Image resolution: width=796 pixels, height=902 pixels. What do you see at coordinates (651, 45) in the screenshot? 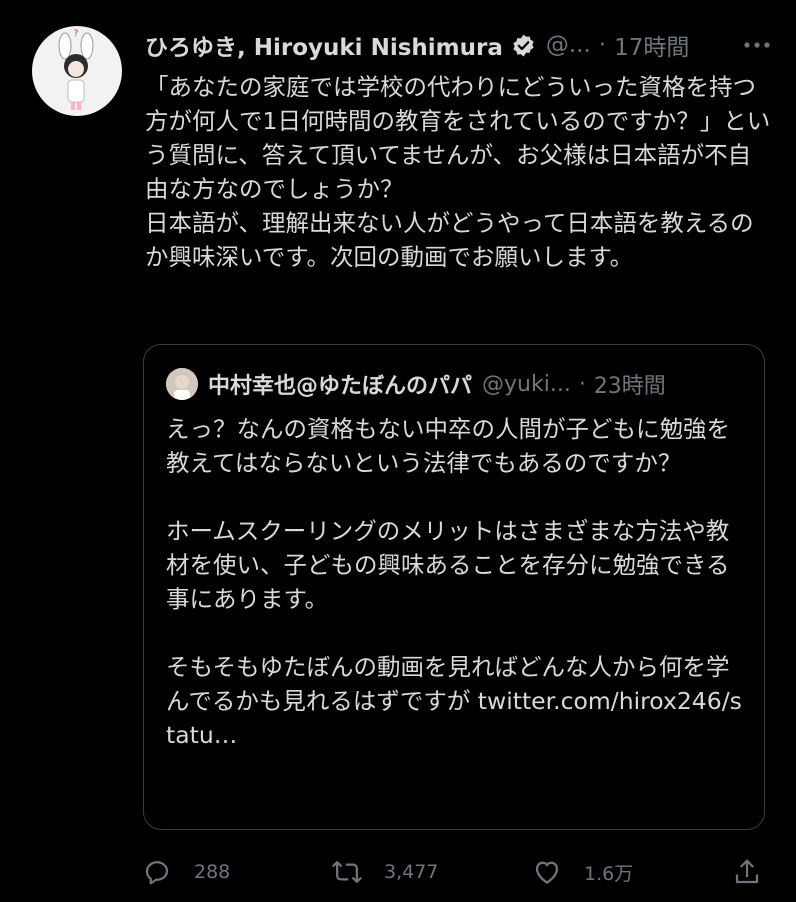
I see `tweet-timestamp: 17時間` at bounding box center [651, 45].